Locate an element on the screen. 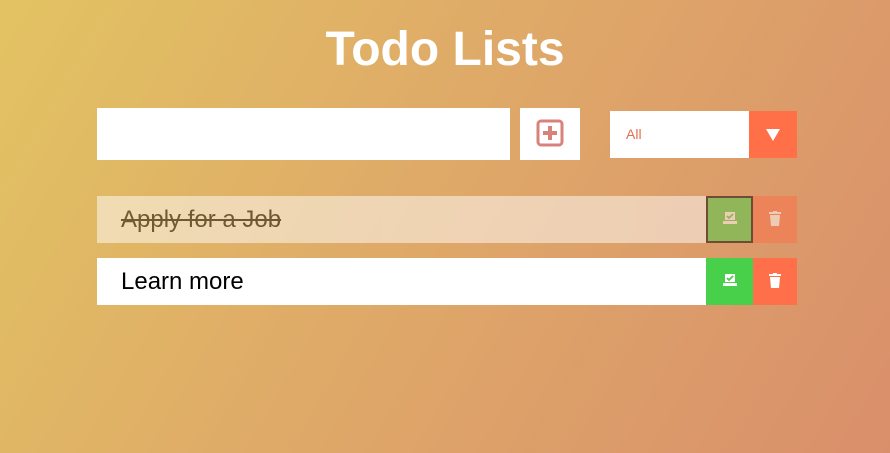  todo-item: Learn more is located at coordinates (447, 281).